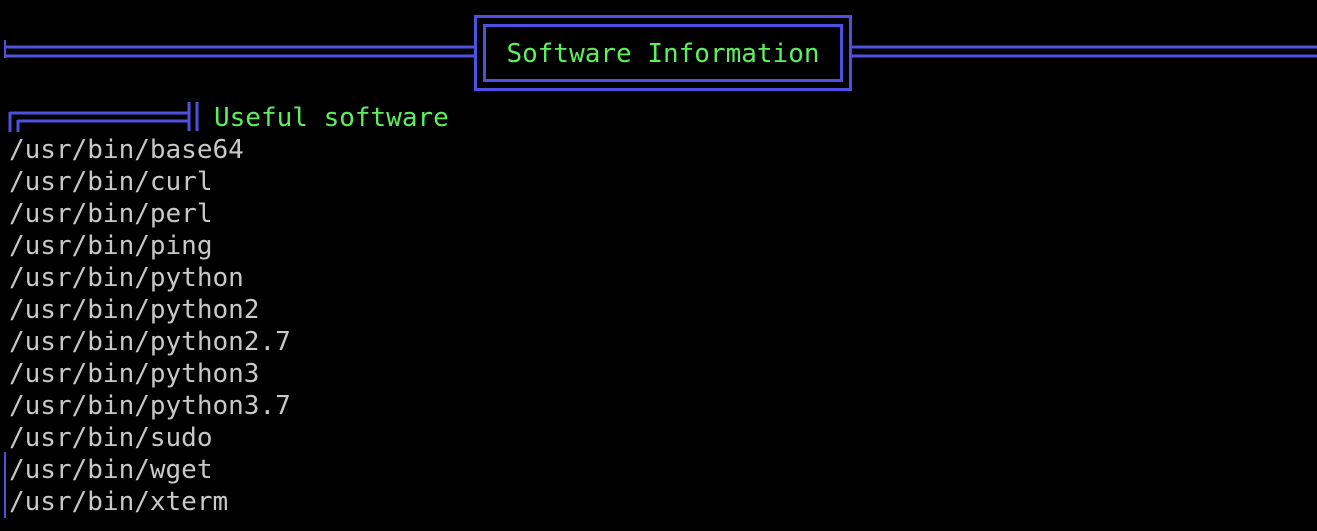 Image resolution: width=1317 pixels, height=531 pixels. I want to click on list-item: /usr/bin/perl, so click(111, 214).